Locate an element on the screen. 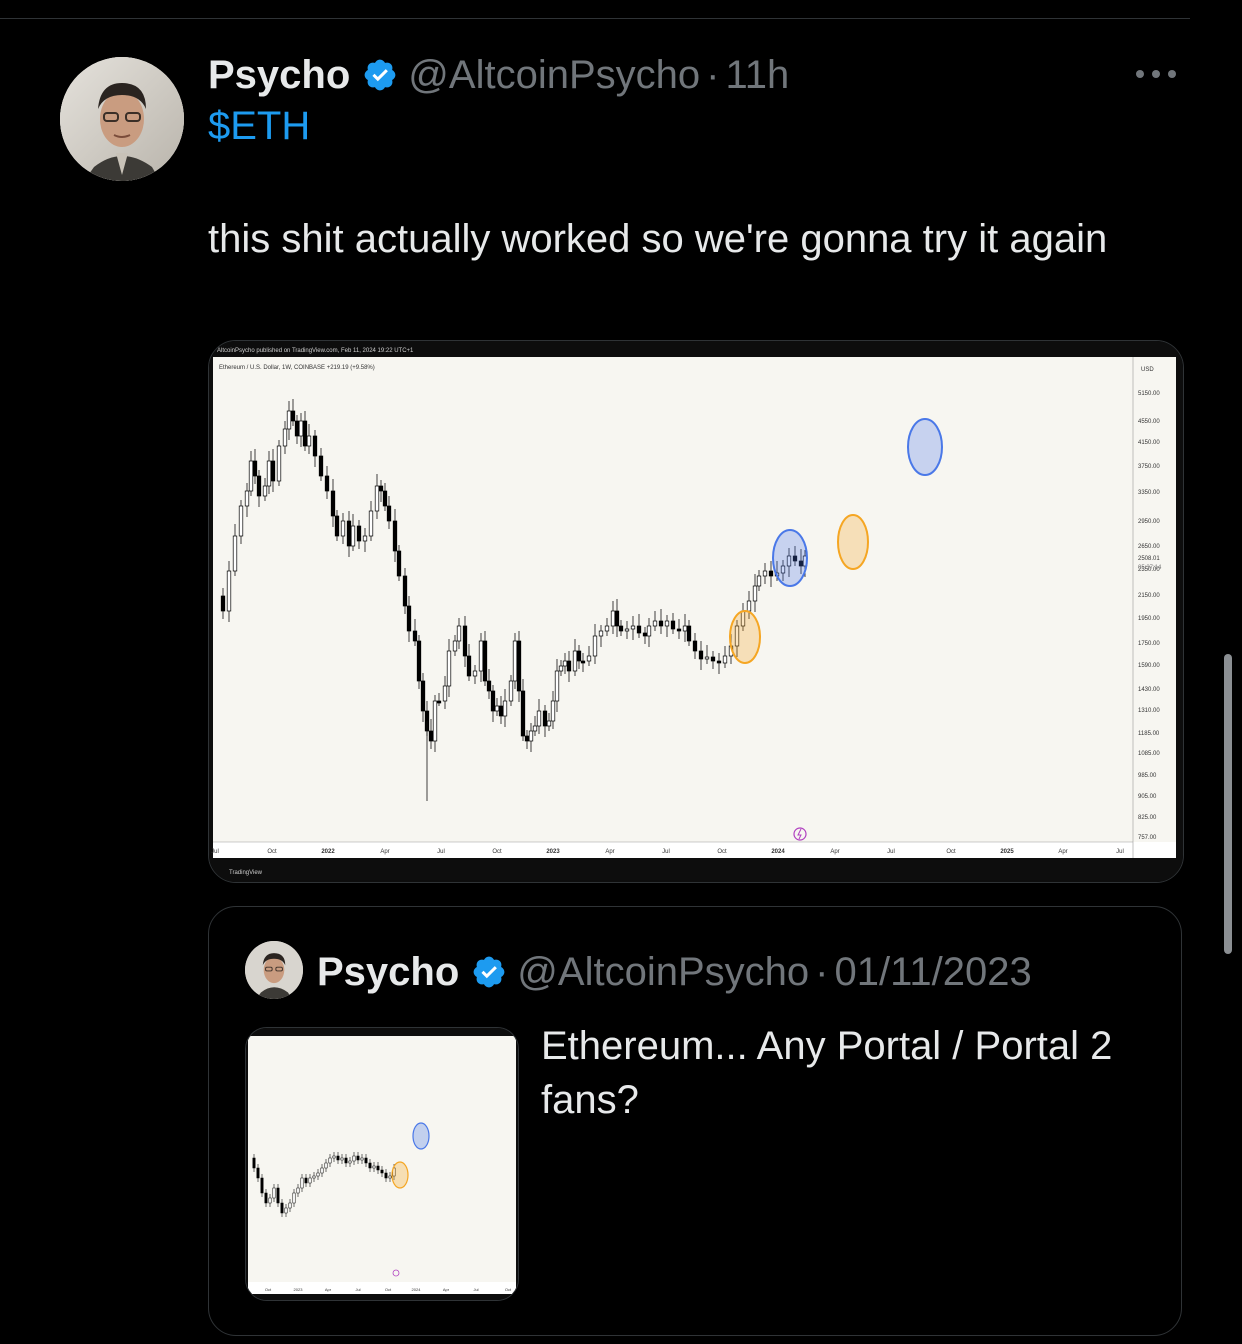 This screenshot has width=1242, height=1344. quoted-tweet-header: Psycho @AltcoinPsycho · 01/11/2023 is located at coordinates (674, 972).